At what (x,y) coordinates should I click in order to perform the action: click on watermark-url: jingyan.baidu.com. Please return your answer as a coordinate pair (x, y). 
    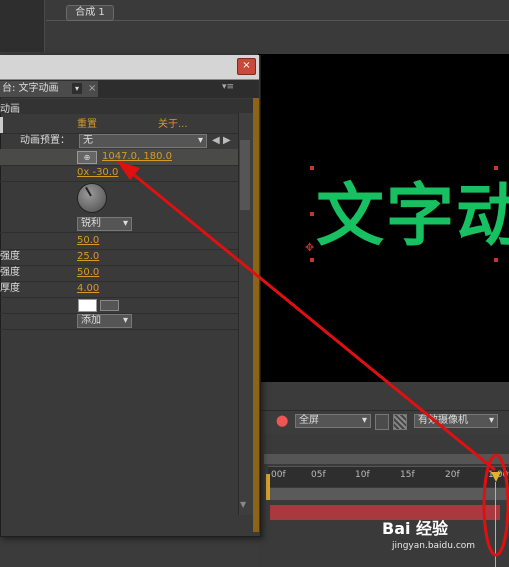
    Looking at the image, I should click on (434, 546).